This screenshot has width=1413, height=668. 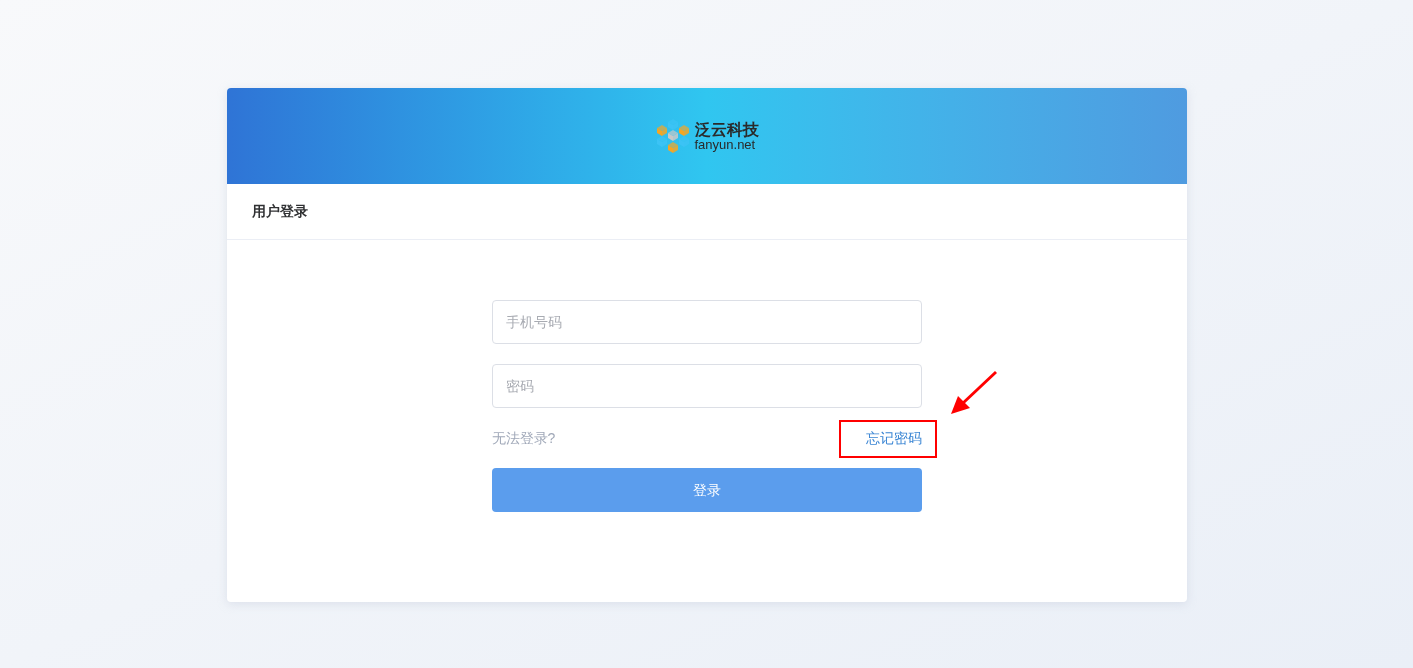 What do you see at coordinates (893, 438) in the screenshot?
I see `forgot-password-link: 忘记密码` at bounding box center [893, 438].